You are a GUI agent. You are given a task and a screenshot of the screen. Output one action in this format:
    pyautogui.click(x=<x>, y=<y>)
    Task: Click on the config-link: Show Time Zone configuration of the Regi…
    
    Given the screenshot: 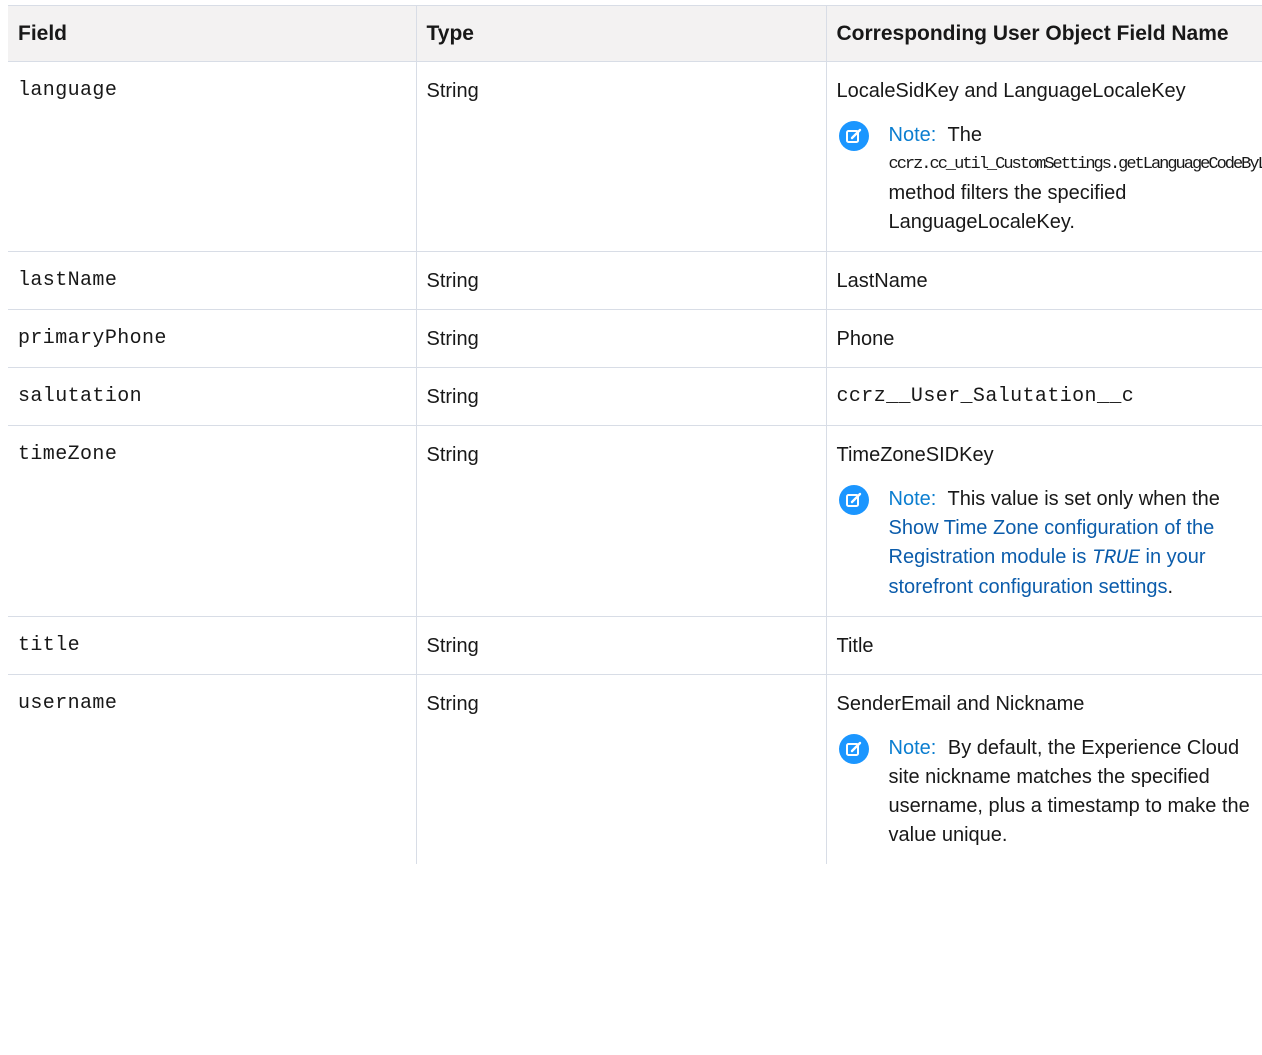 What is the action you would take?
    pyautogui.click(x=1052, y=557)
    